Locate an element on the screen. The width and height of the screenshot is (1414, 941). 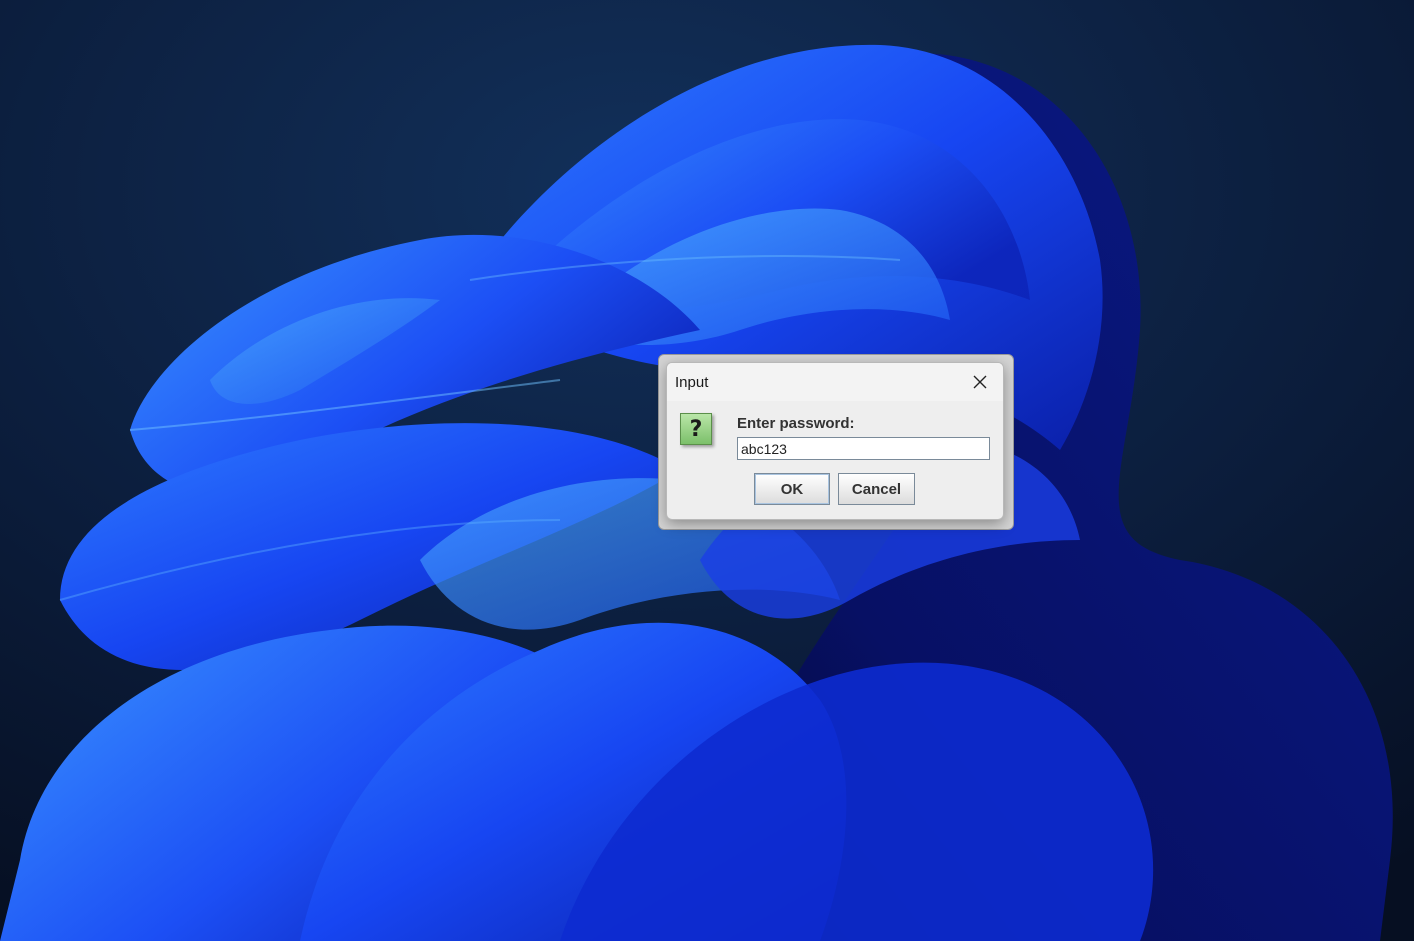
input-dialog: Input ? Enter password: OK Cancel is located at coordinates (835, 441).